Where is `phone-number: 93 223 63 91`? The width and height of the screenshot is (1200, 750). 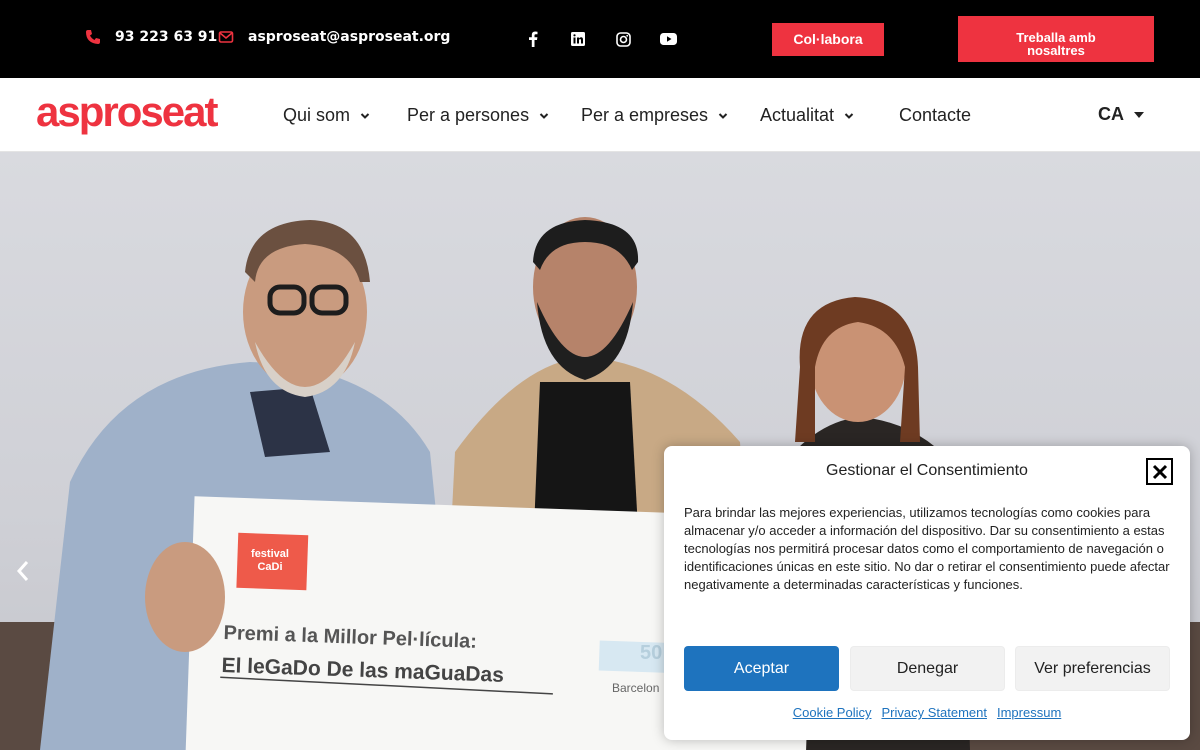
phone-number: 93 223 63 91 is located at coordinates (166, 37).